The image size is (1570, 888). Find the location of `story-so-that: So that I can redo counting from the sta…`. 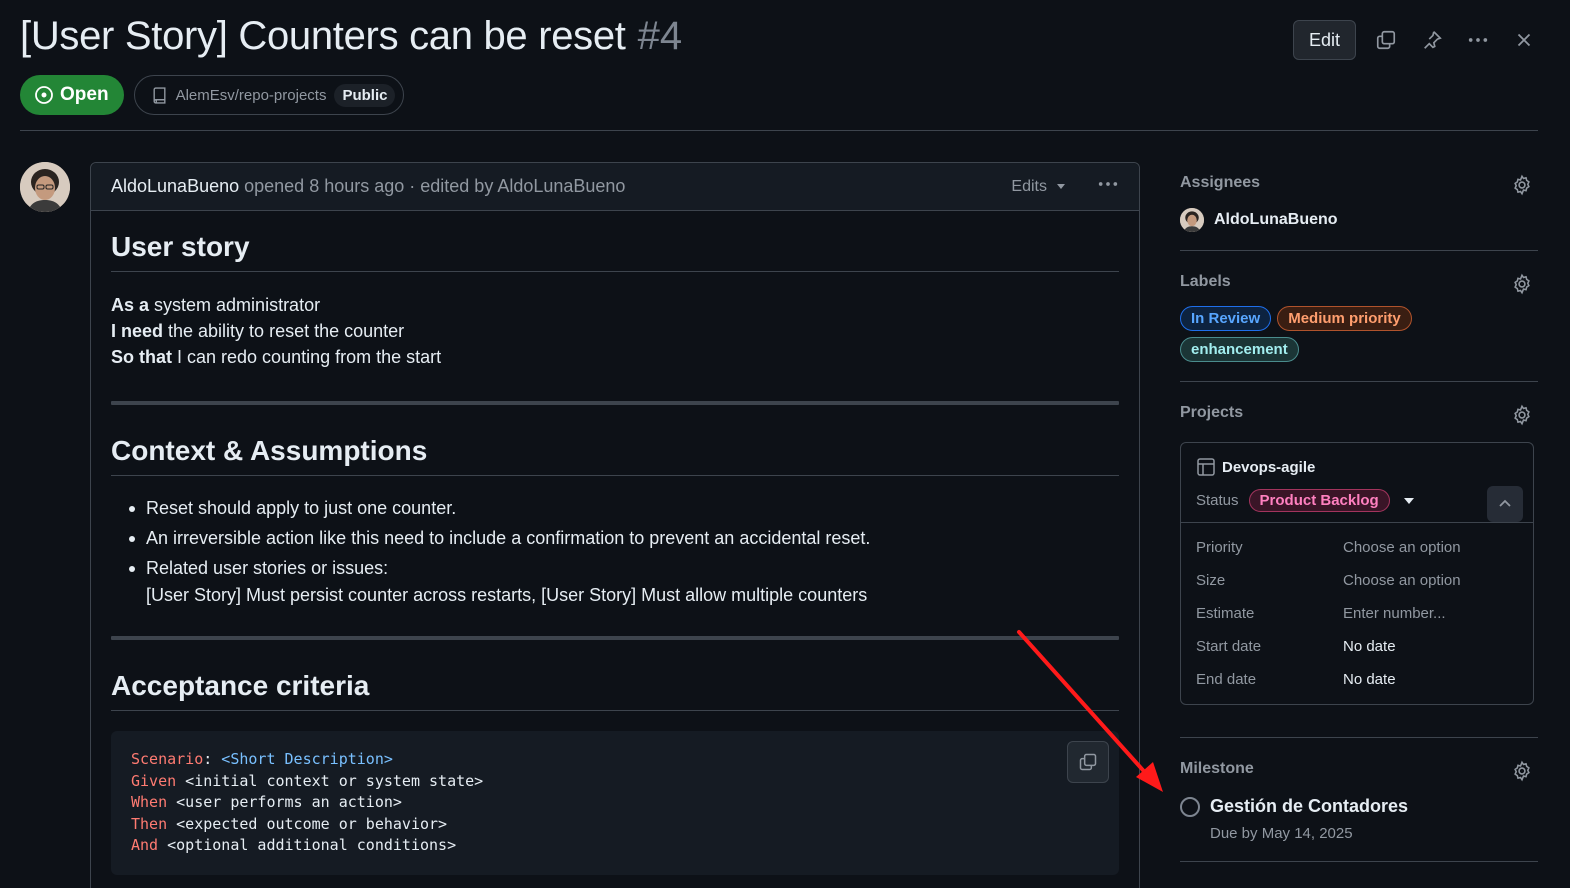

story-so-that: So that I can redo counting from the sta… is located at coordinates (276, 357).